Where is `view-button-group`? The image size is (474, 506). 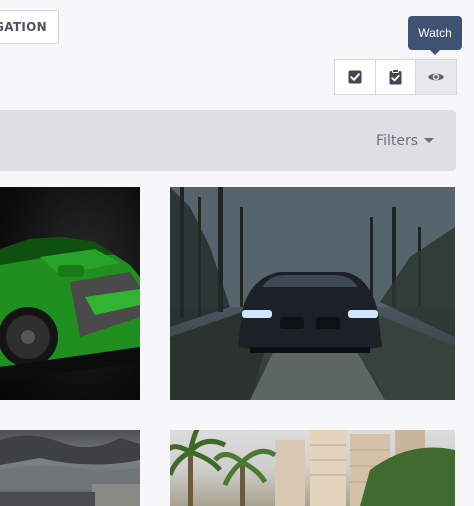 view-button-group is located at coordinates (395, 77).